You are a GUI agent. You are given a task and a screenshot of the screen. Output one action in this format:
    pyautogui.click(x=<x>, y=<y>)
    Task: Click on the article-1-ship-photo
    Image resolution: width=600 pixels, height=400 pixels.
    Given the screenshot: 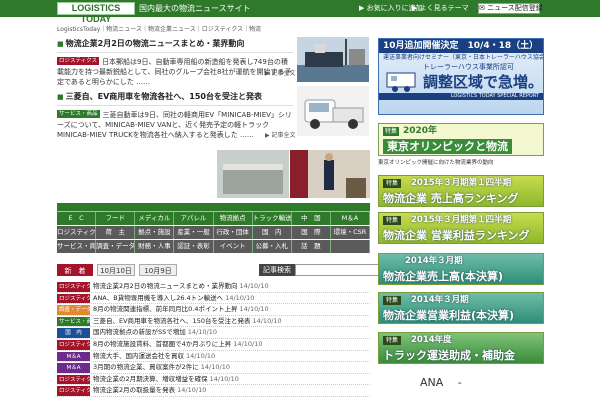 What is the action you would take?
    pyautogui.click(x=333, y=59)
    